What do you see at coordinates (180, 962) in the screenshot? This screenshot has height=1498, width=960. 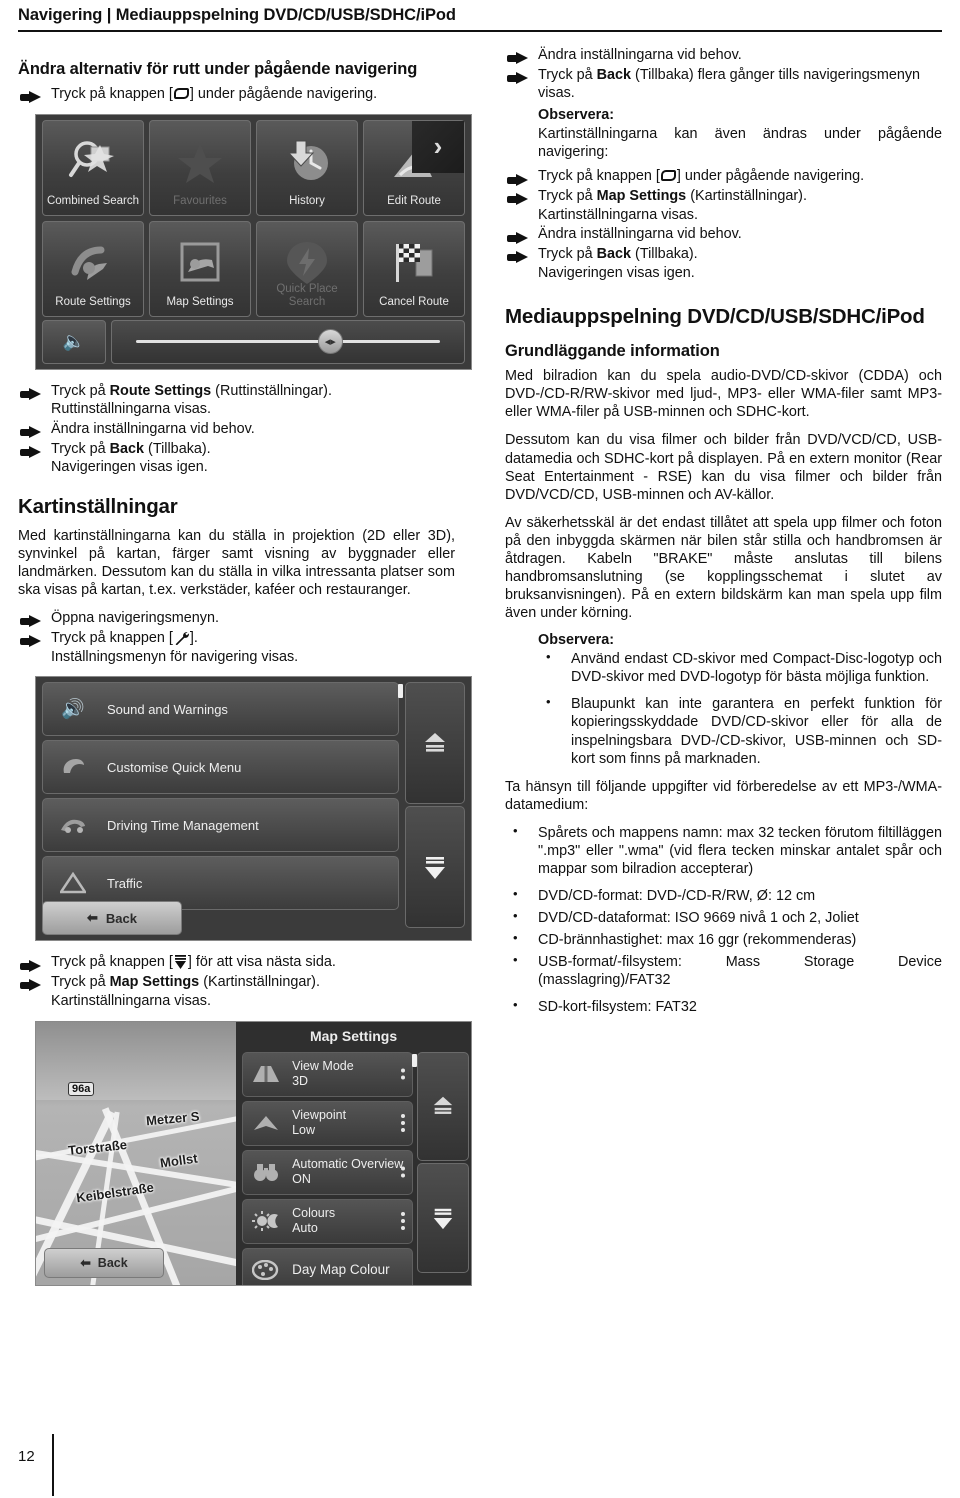 I see `page-down-key-icon` at bounding box center [180, 962].